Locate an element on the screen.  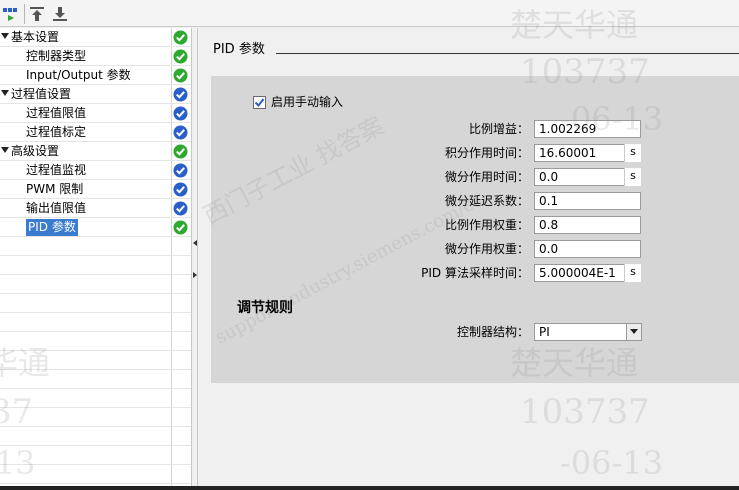
param-value: 0.8 is located at coordinates (549, 225).